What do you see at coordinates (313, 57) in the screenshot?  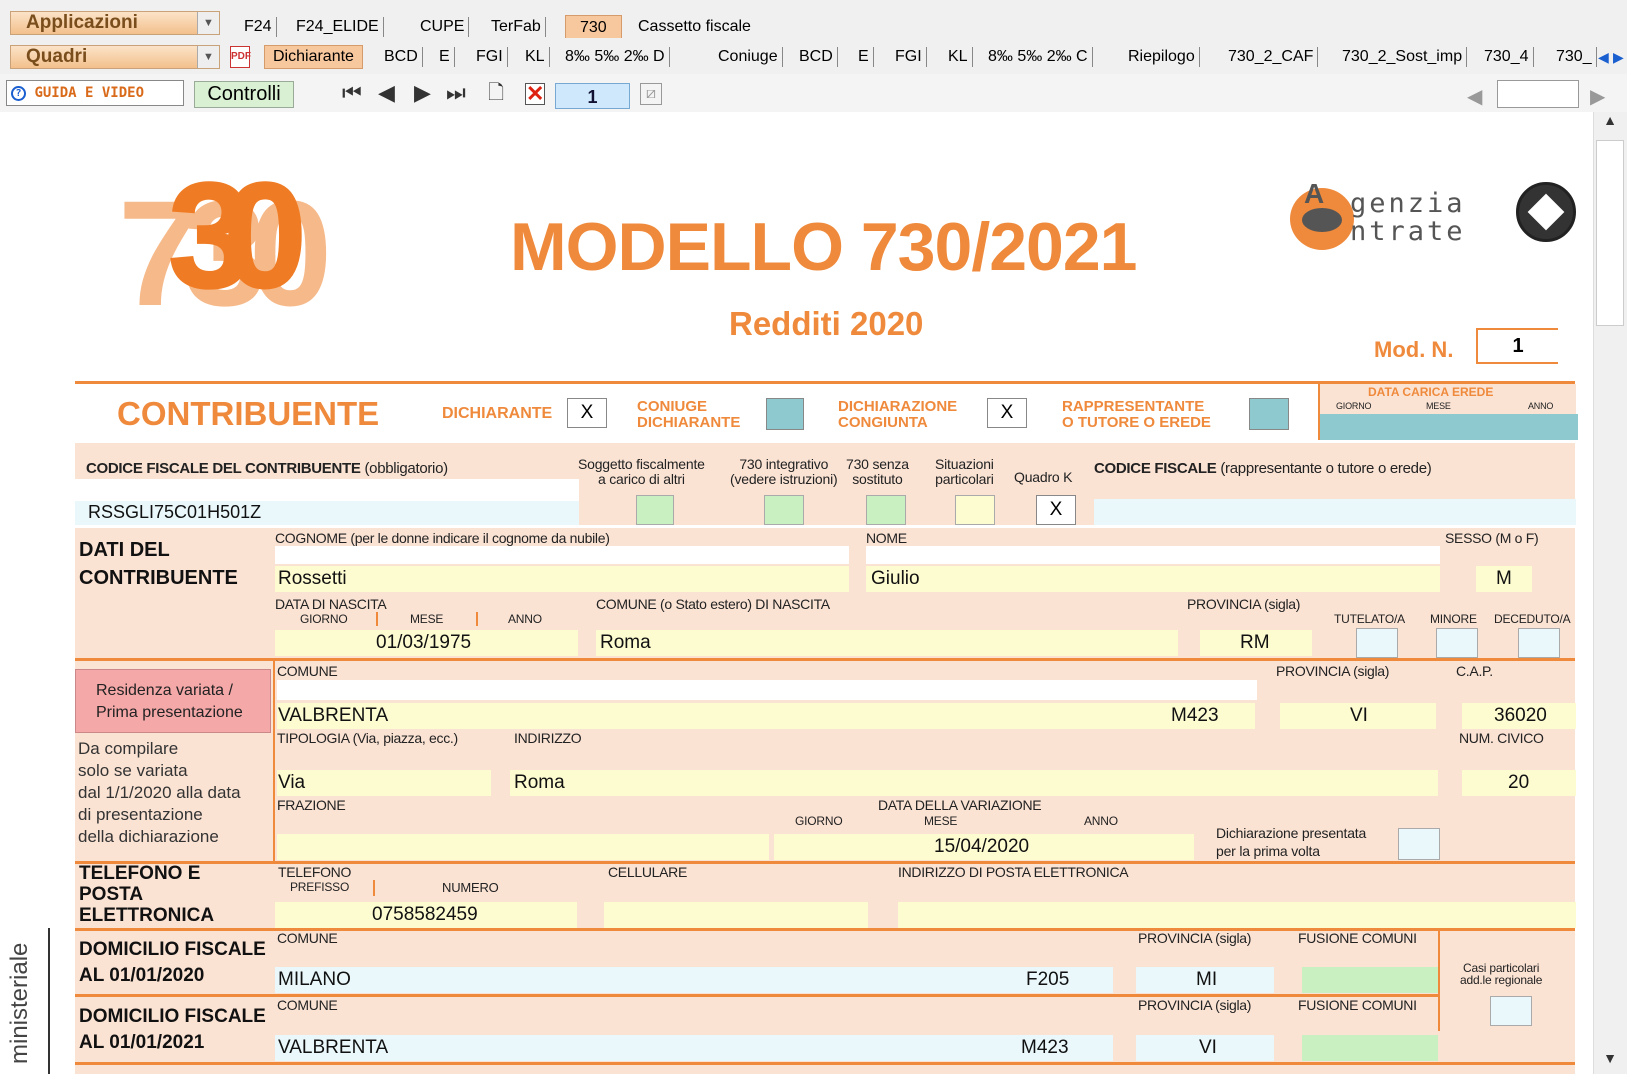 I see `quadri-tab-0: Dichiarante` at bounding box center [313, 57].